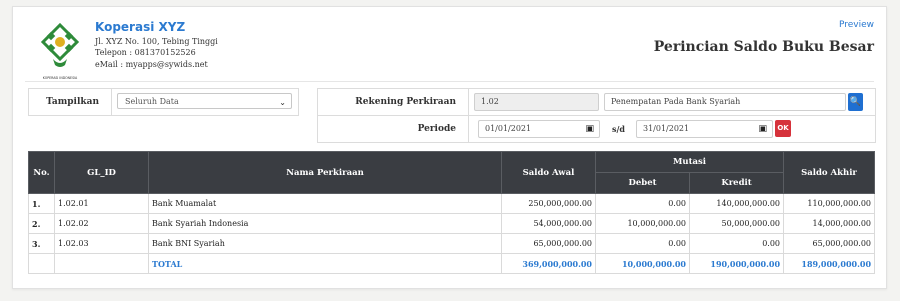  I want to click on logo-caption: KOPERASI INDONESIA, so click(60, 78).